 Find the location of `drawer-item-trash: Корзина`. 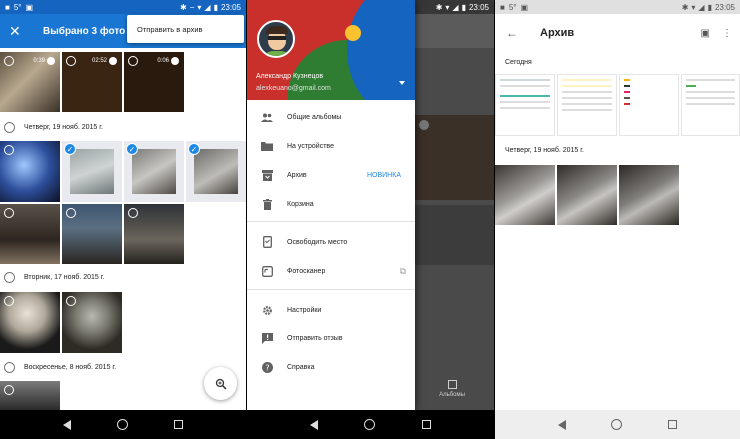

drawer-item-trash: Корзина is located at coordinates (331, 204).